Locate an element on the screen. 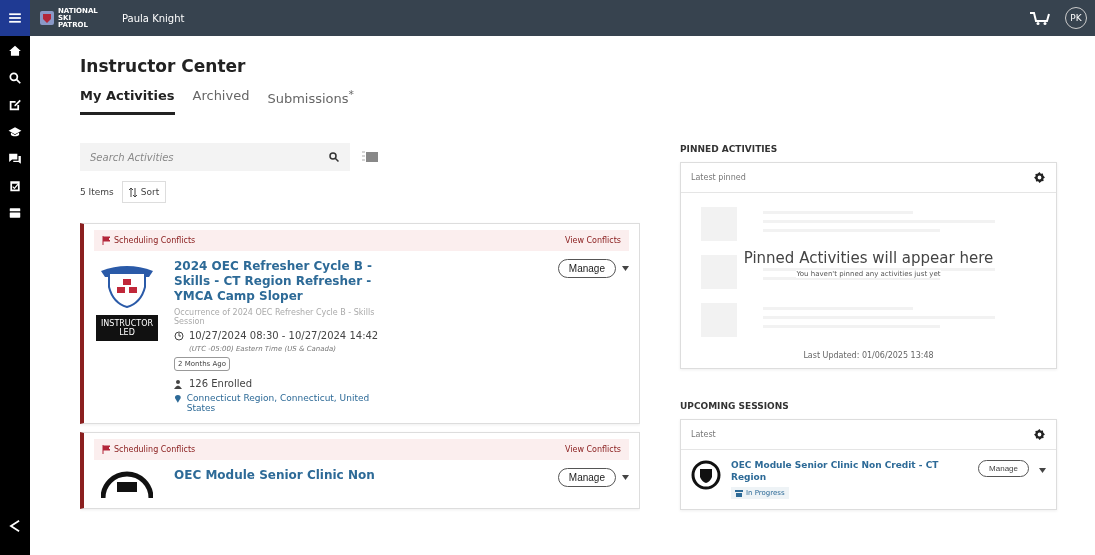 This screenshot has width=1095, height=555. stack-icon is located at coordinates (15, 213).